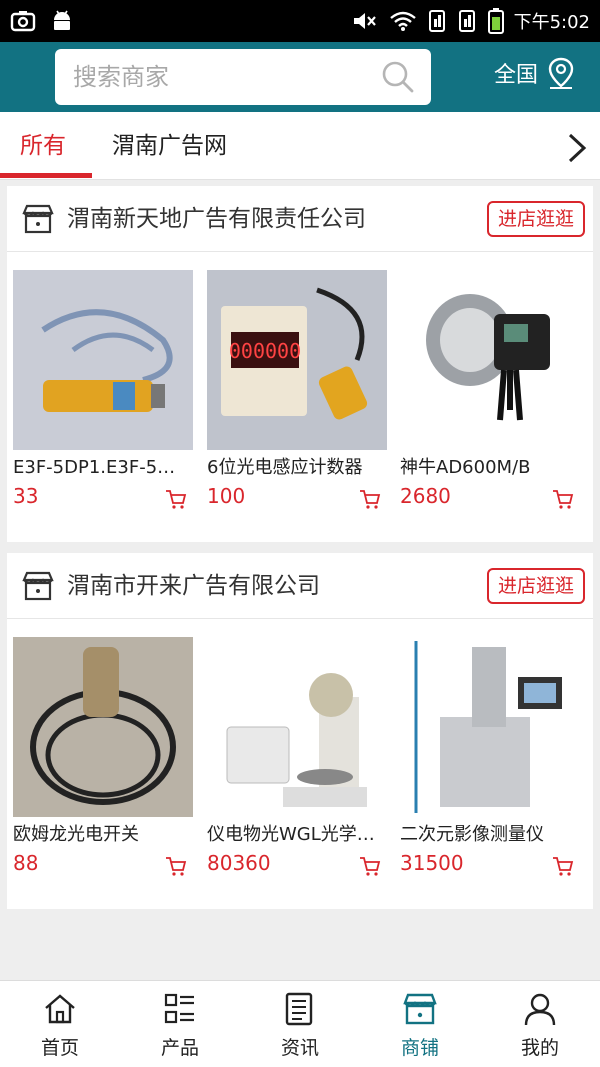 The width and height of the screenshot is (600, 1067). What do you see at coordinates (285, 467) in the screenshot?
I see `product-name: 6位光电感应计数器` at bounding box center [285, 467].